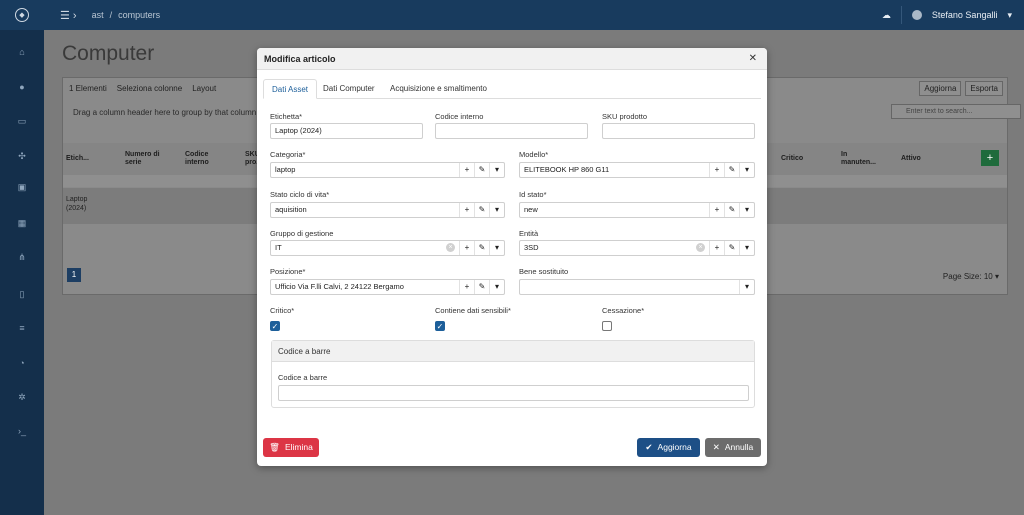  What do you see at coordinates (22, 156) in the screenshot?
I see `network-icon: ✣` at bounding box center [22, 156].